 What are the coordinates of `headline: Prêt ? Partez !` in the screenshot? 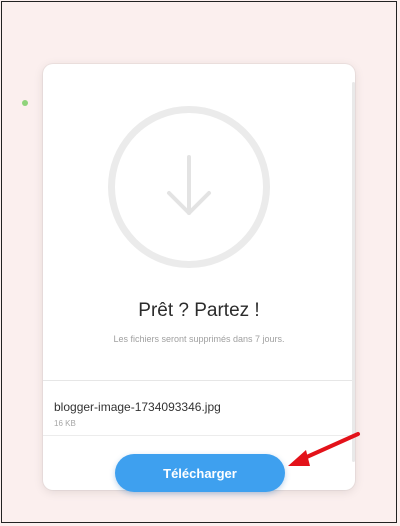 It's located at (199, 310).